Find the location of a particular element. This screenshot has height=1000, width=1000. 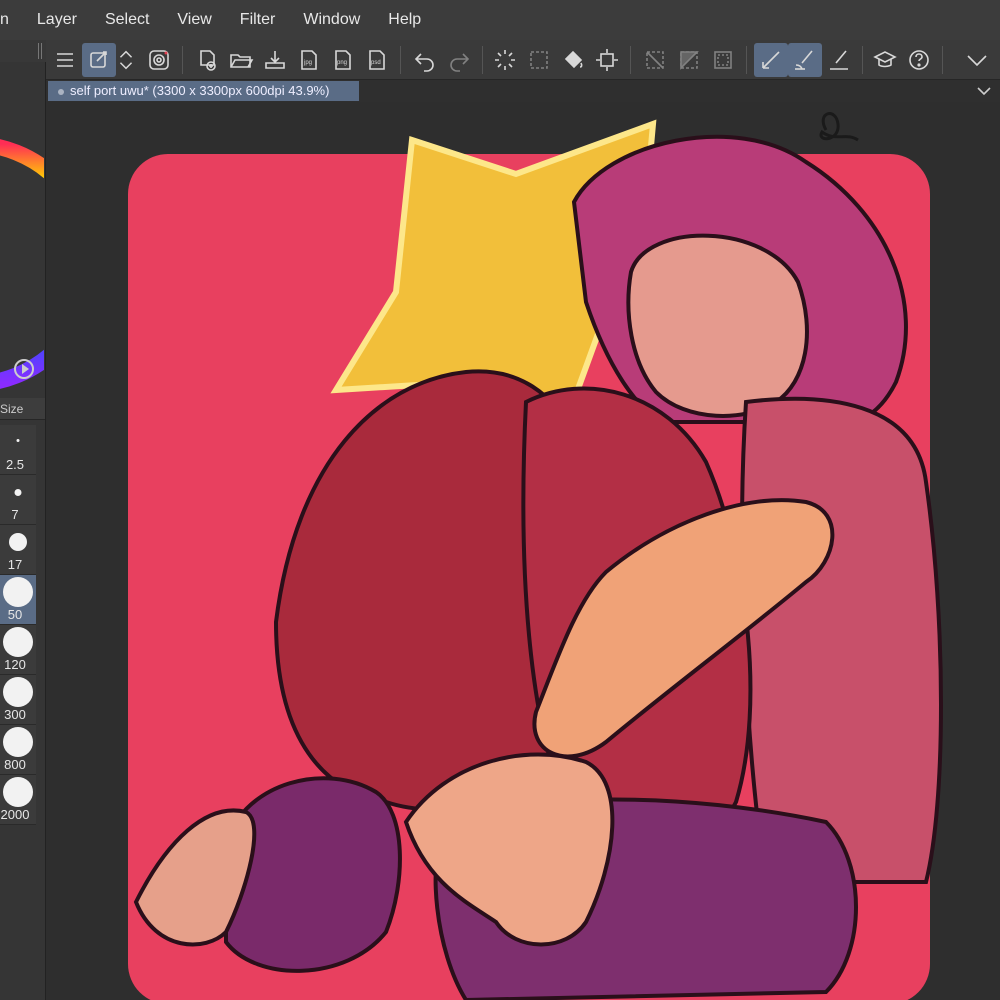

open-folder-icon is located at coordinates (241, 60).